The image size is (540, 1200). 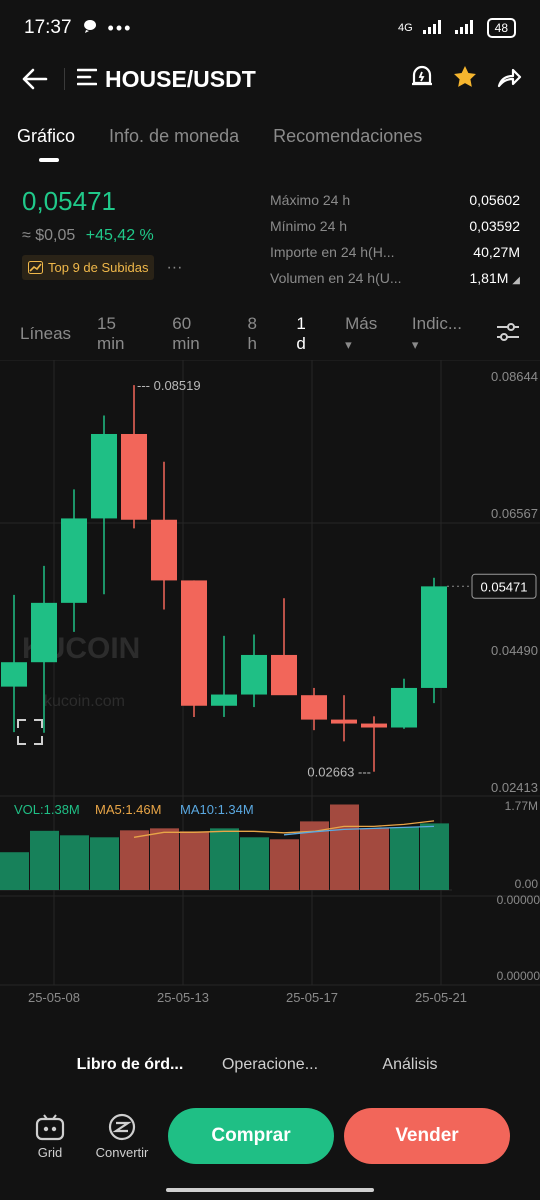 I want to click on menu-icon, so click(x=87, y=79).